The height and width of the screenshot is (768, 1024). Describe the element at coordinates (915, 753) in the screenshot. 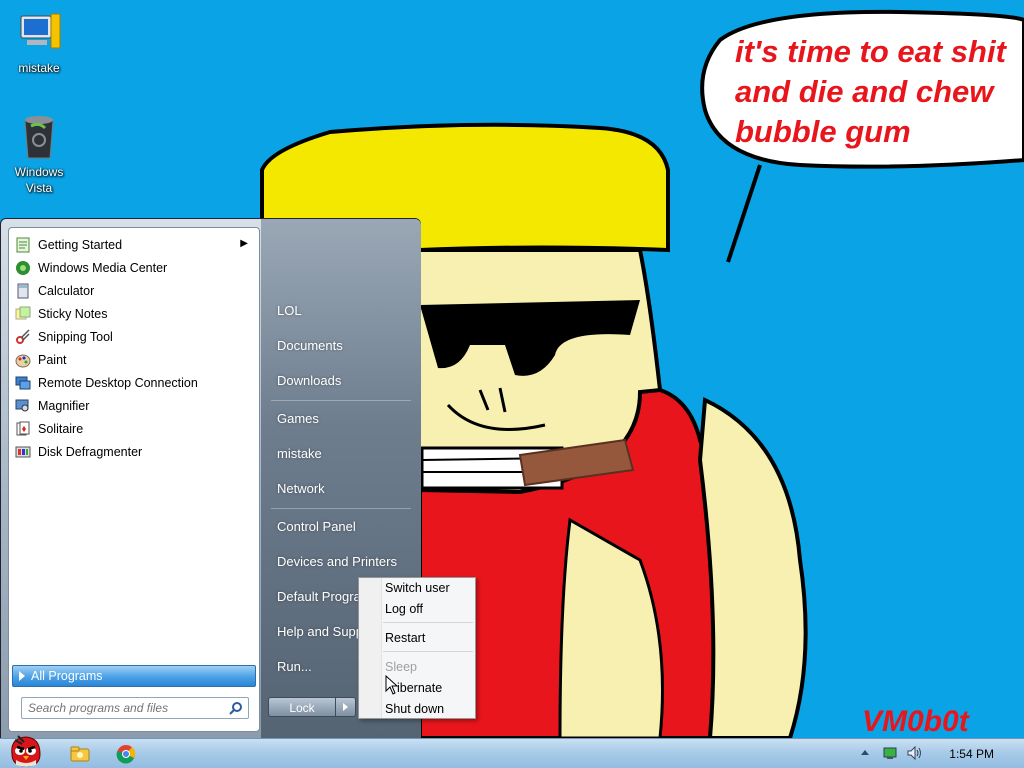

I see `volume-icon` at that location.